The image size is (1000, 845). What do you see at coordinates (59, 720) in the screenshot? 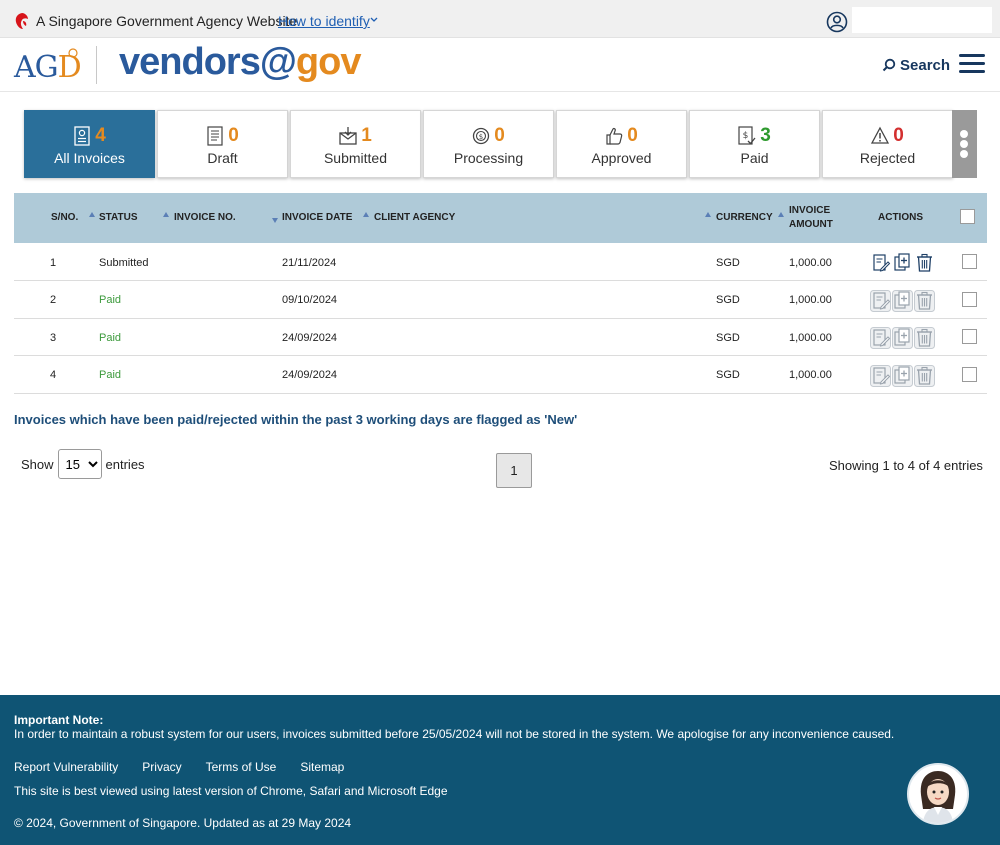
I see `important-note-title: Important Note:` at bounding box center [59, 720].